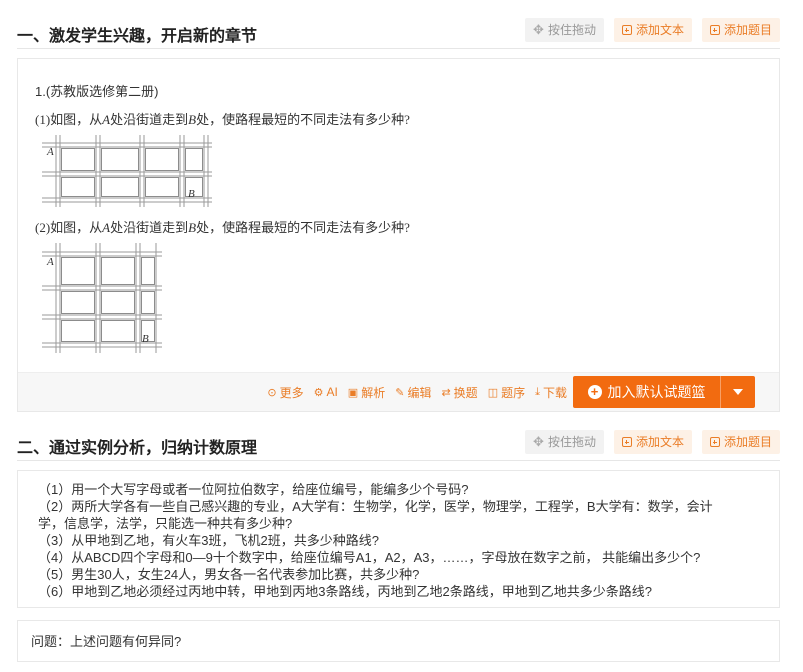 Image resolution: width=803 pixels, height=672 pixels. I want to click on section-2-title: 二、通过实例分析，归纳计数原理, so click(137, 448).